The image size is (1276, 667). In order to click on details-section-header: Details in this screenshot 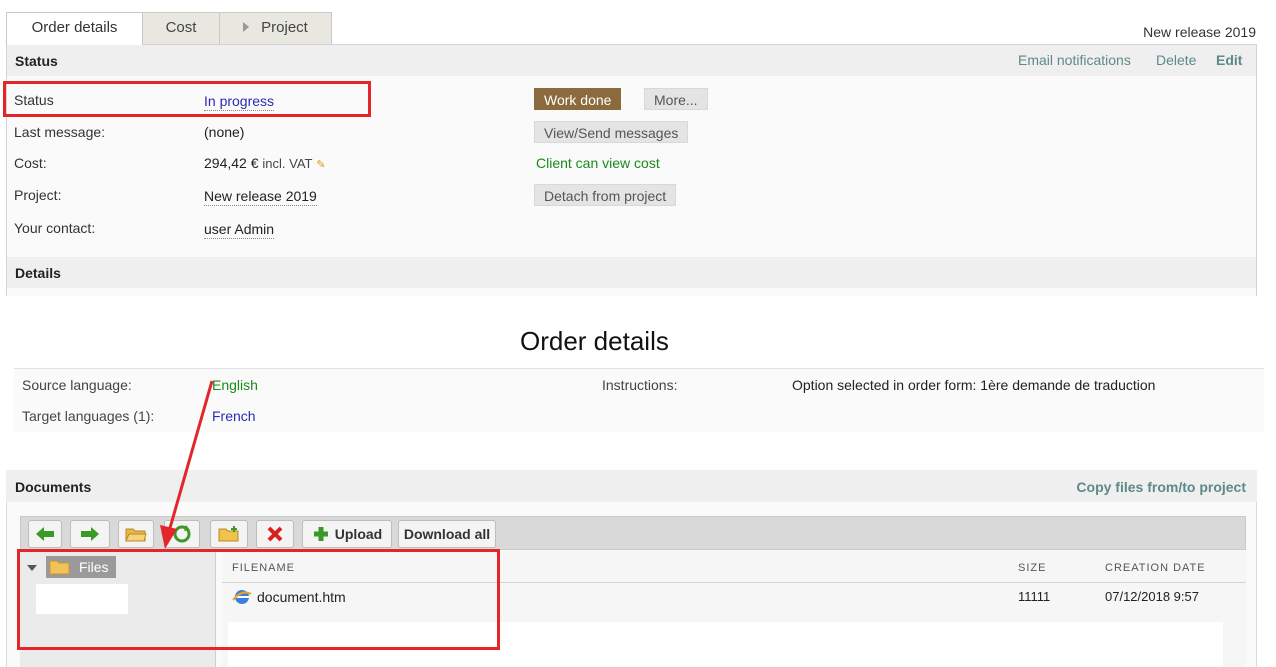, I will do `click(631, 272)`.